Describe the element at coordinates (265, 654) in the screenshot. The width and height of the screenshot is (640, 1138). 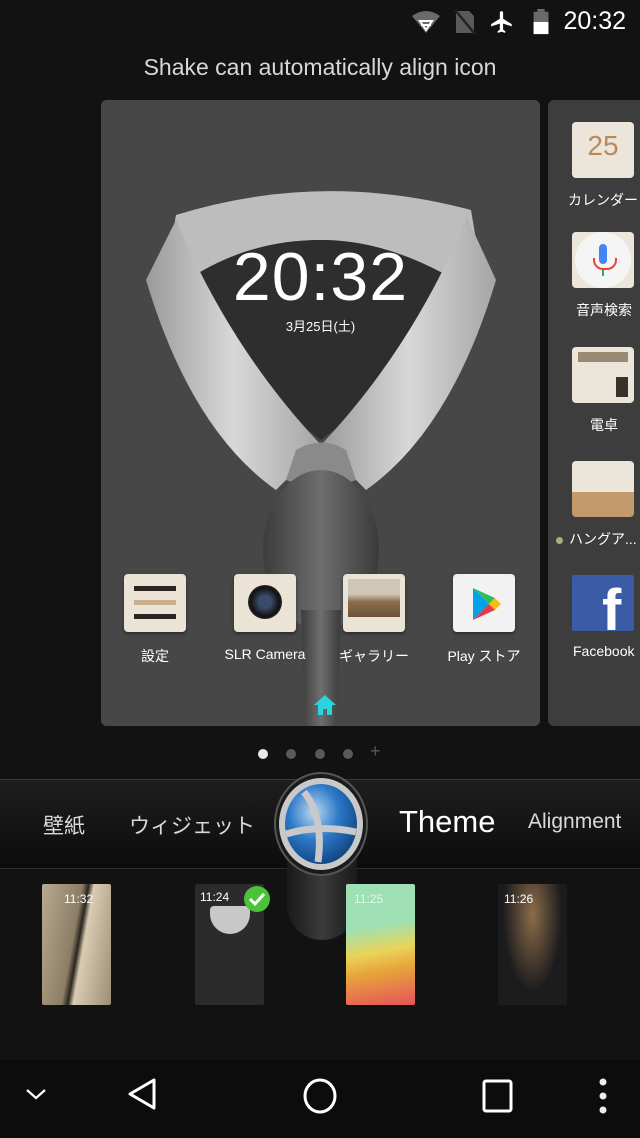
I see `app-label: SLR Camera` at that location.